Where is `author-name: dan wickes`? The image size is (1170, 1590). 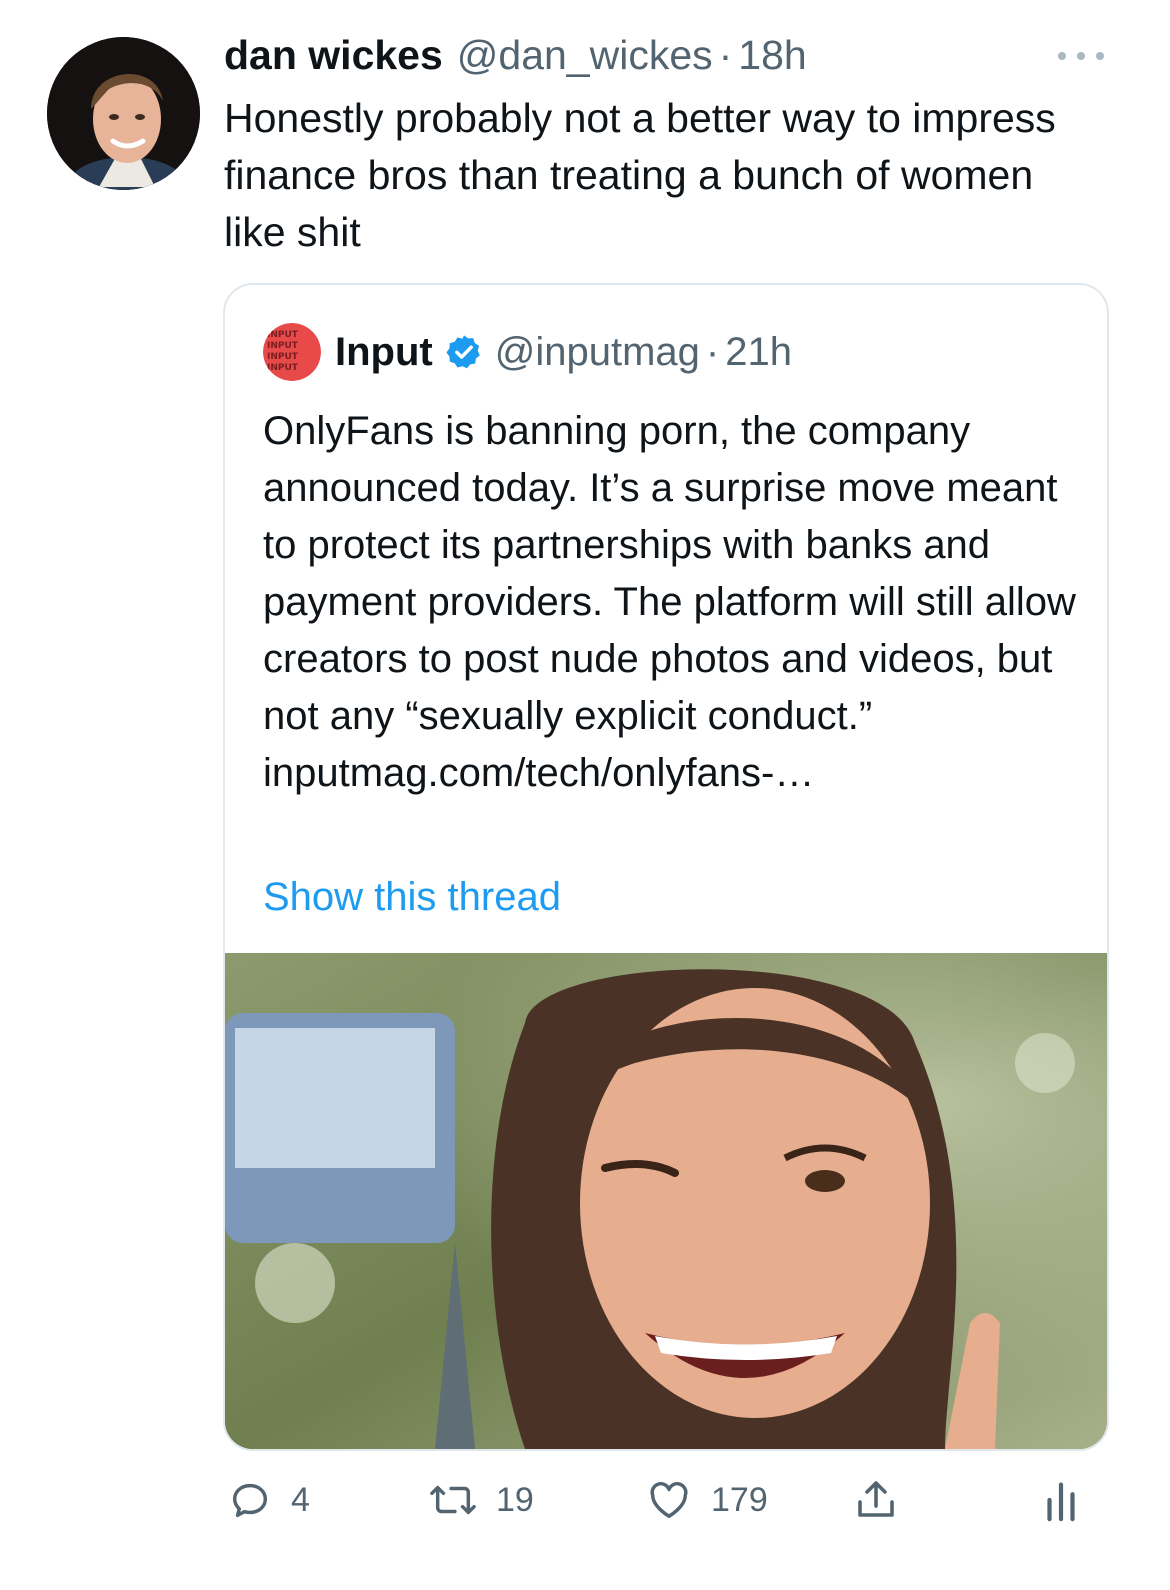
author-name: dan wickes is located at coordinates (333, 55).